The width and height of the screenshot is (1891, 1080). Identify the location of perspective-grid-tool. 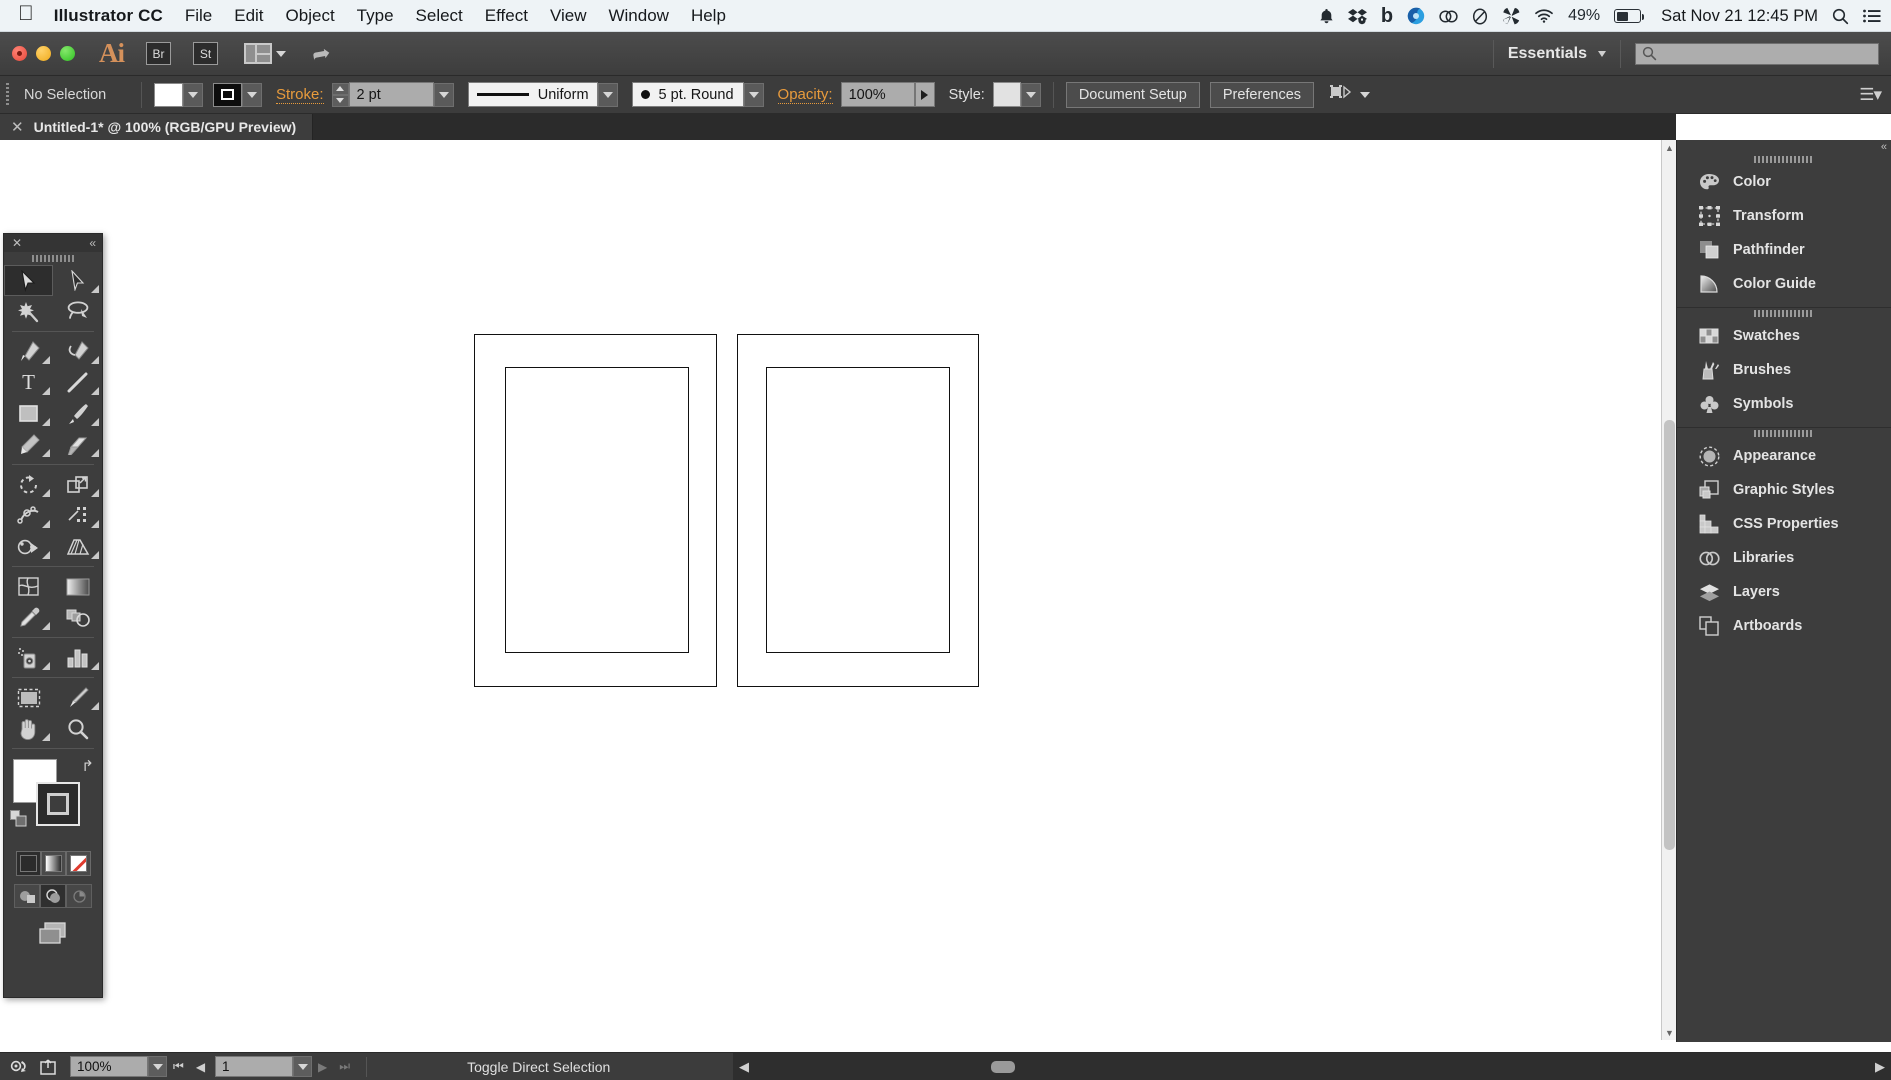
(77, 546).